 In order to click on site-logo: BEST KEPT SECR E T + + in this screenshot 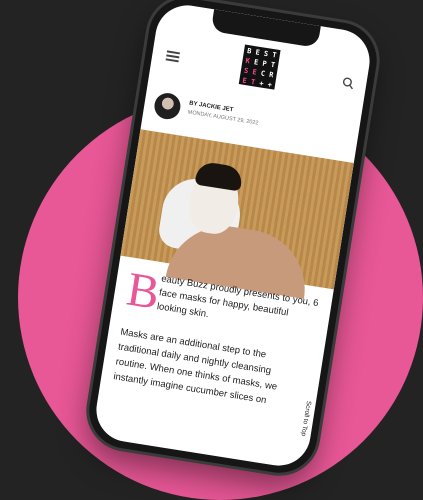, I will do `click(259, 67)`.